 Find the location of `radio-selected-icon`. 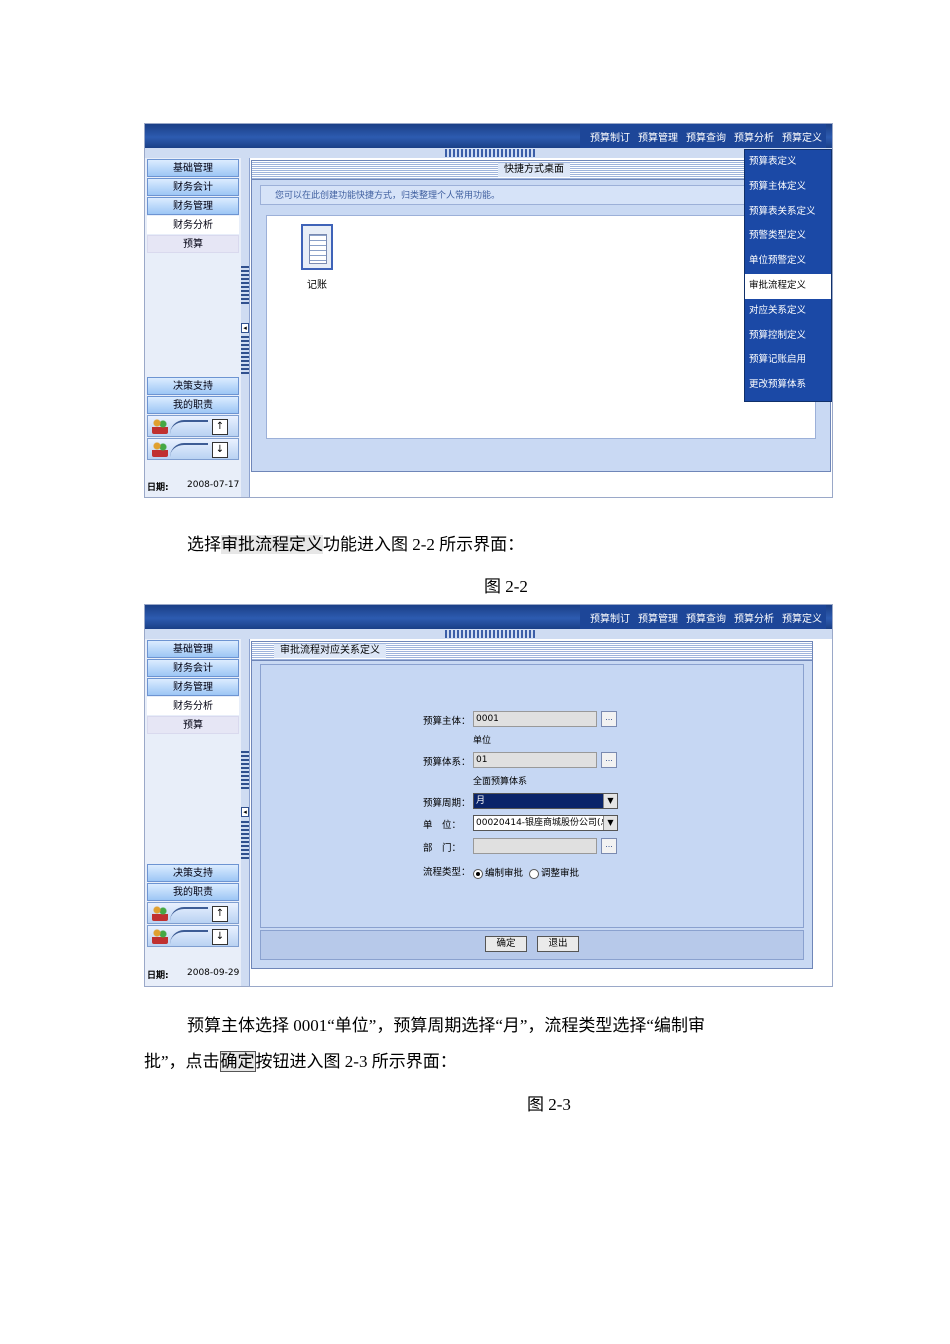

radio-selected-icon is located at coordinates (478, 873).